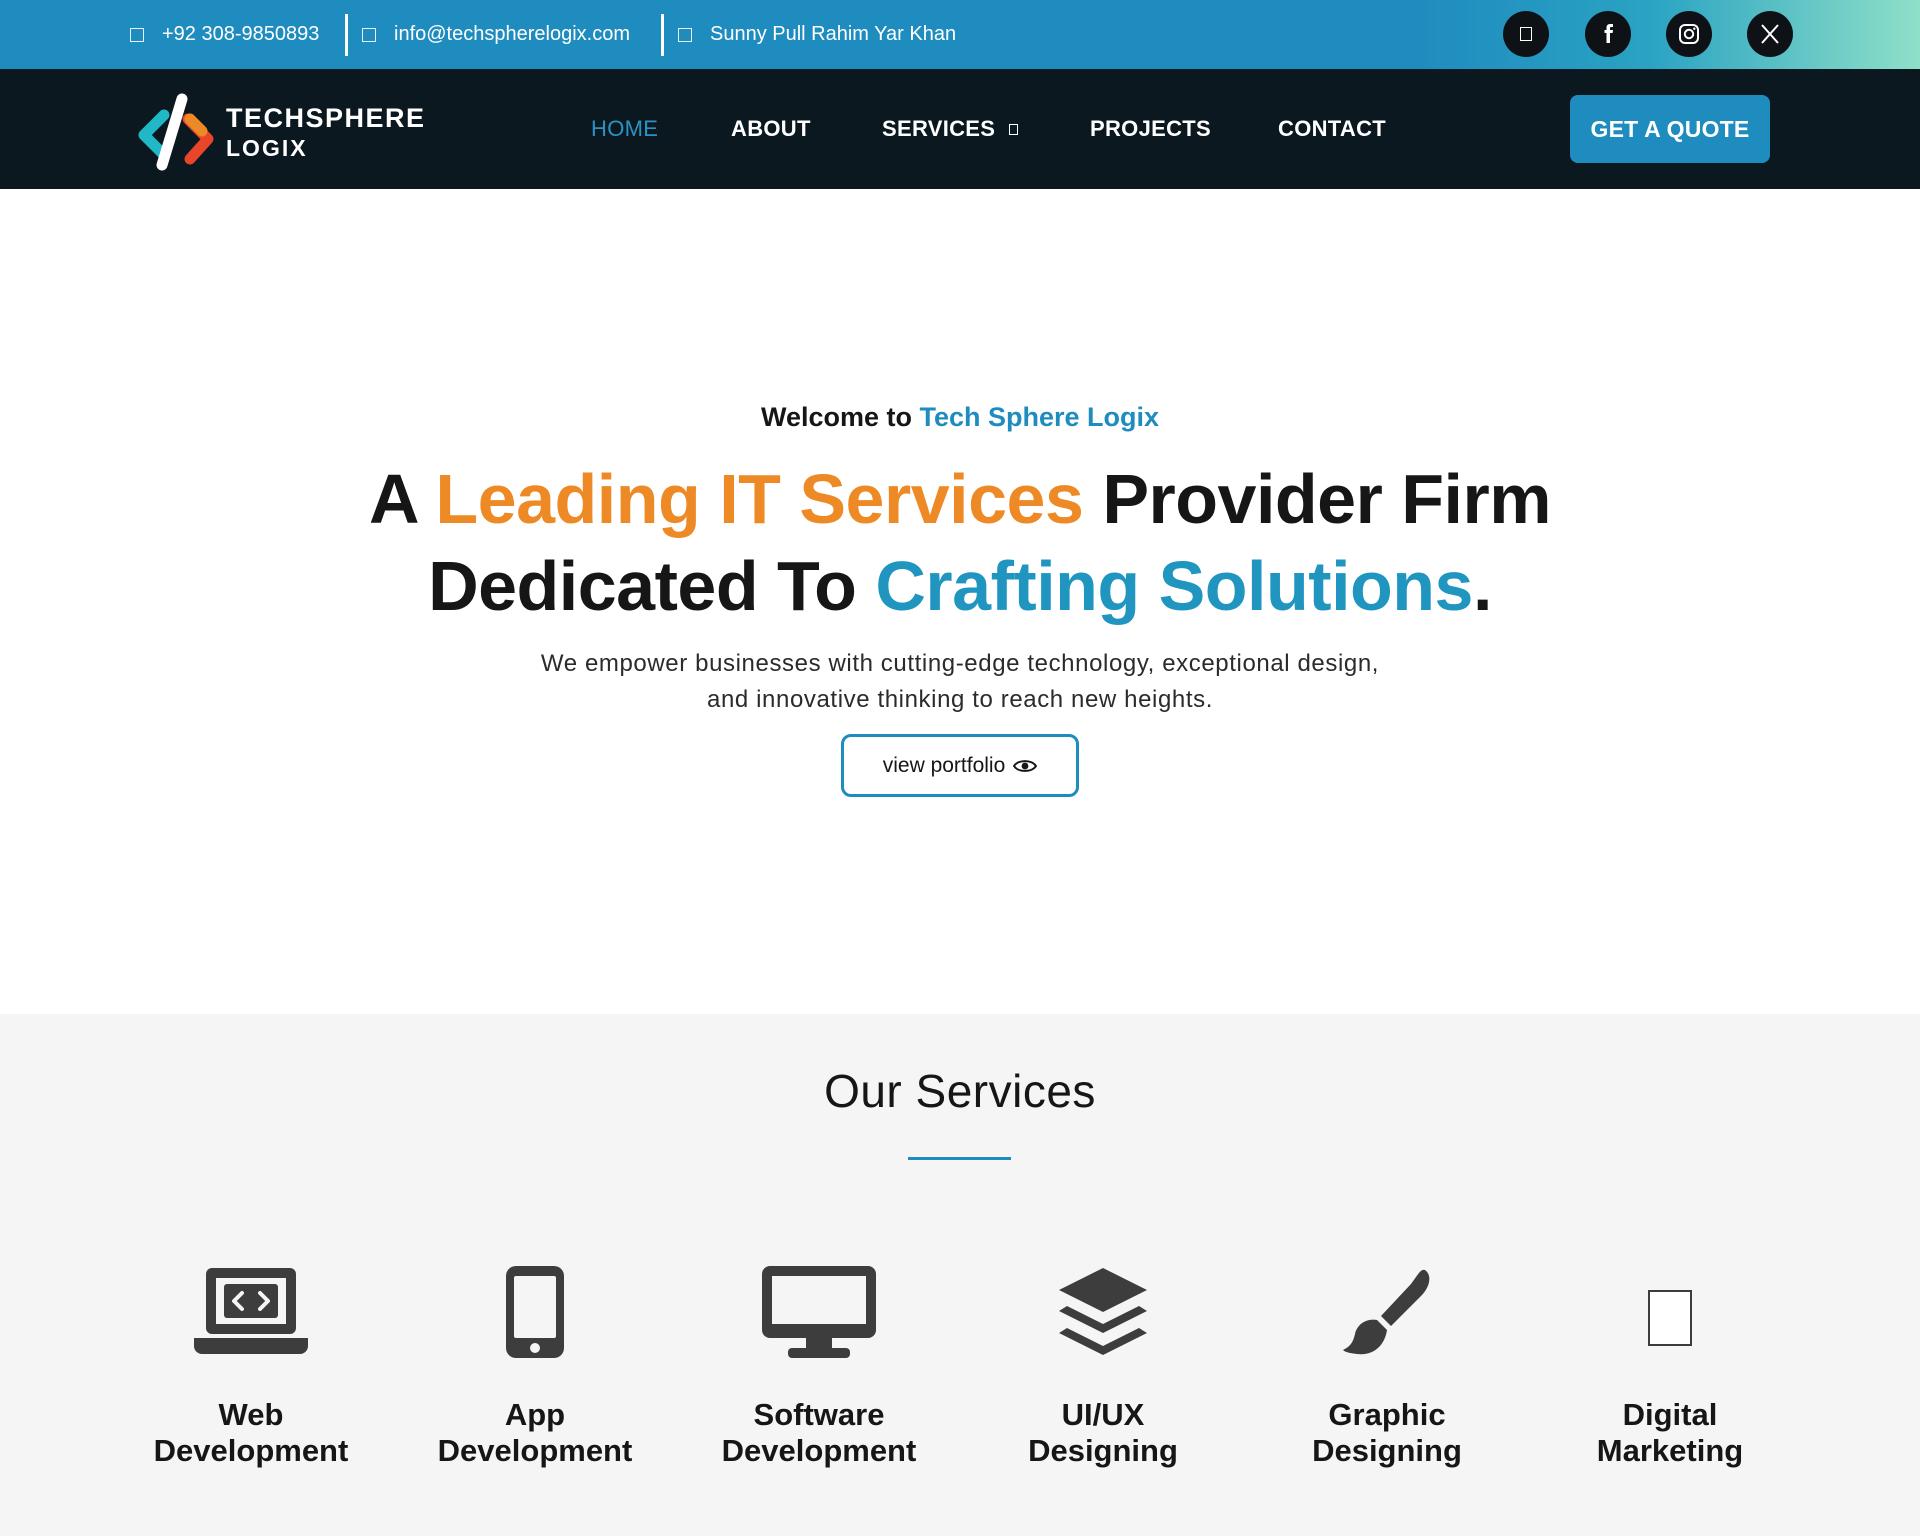 This screenshot has height=1536, width=1920. I want to click on service-card-app-development: App Development, so click(535, 1364).